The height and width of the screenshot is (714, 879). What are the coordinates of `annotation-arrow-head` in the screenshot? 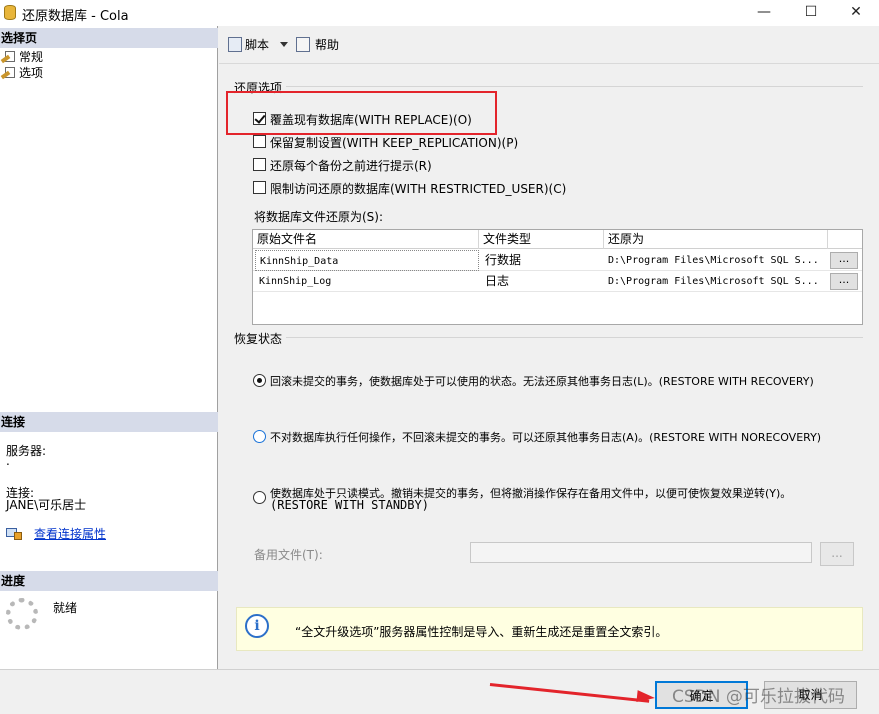 It's located at (646, 697).